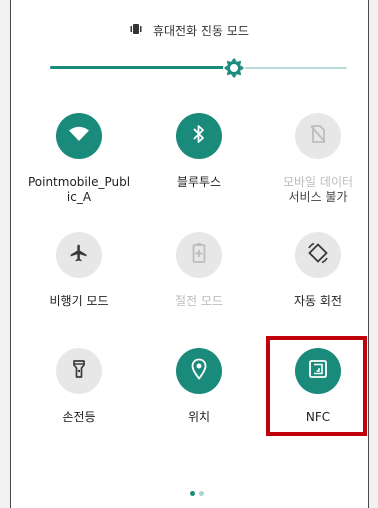 The height and width of the screenshot is (508, 378). I want to click on tile-bluetooth-label: 블루투스, so click(199, 182).